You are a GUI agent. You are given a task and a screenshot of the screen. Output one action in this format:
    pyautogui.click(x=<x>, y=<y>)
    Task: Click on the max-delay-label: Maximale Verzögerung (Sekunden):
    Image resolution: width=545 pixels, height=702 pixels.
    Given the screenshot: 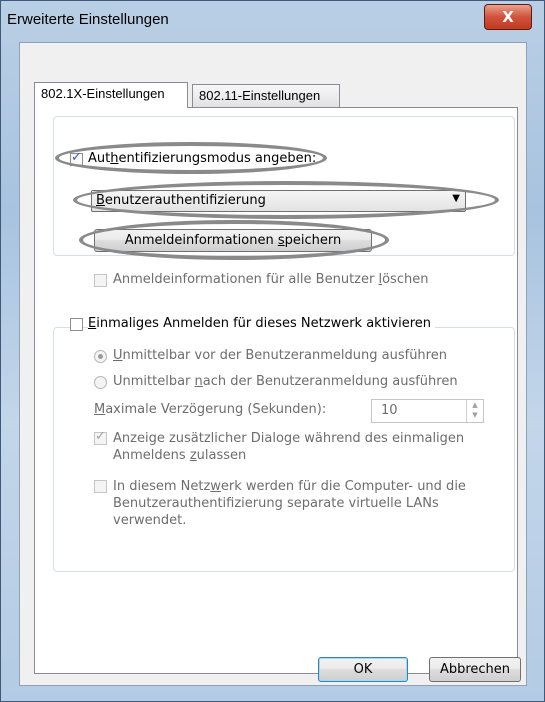 What is the action you would take?
    pyautogui.click(x=210, y=409)
    